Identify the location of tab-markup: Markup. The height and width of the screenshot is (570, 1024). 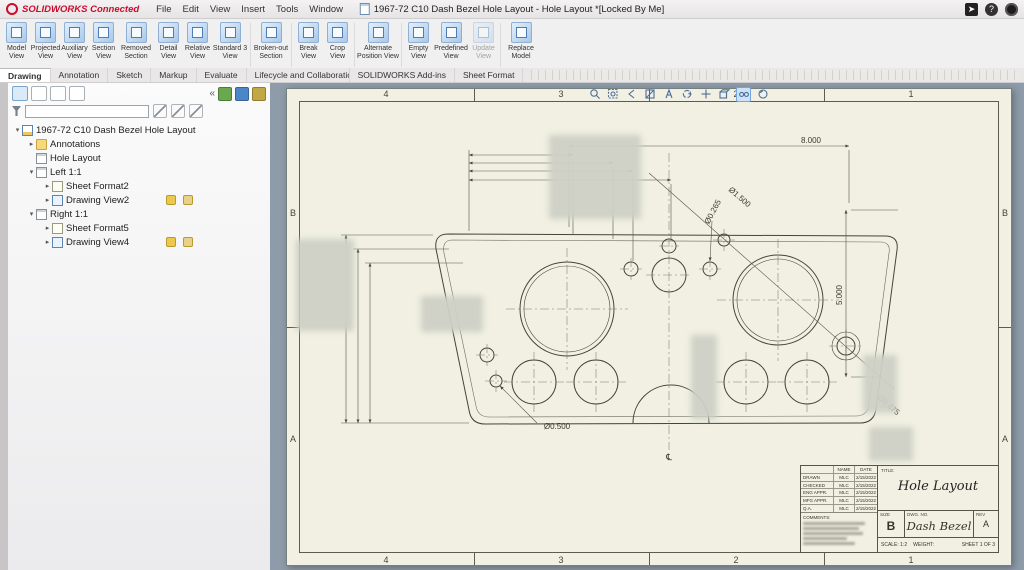
(174, 75).